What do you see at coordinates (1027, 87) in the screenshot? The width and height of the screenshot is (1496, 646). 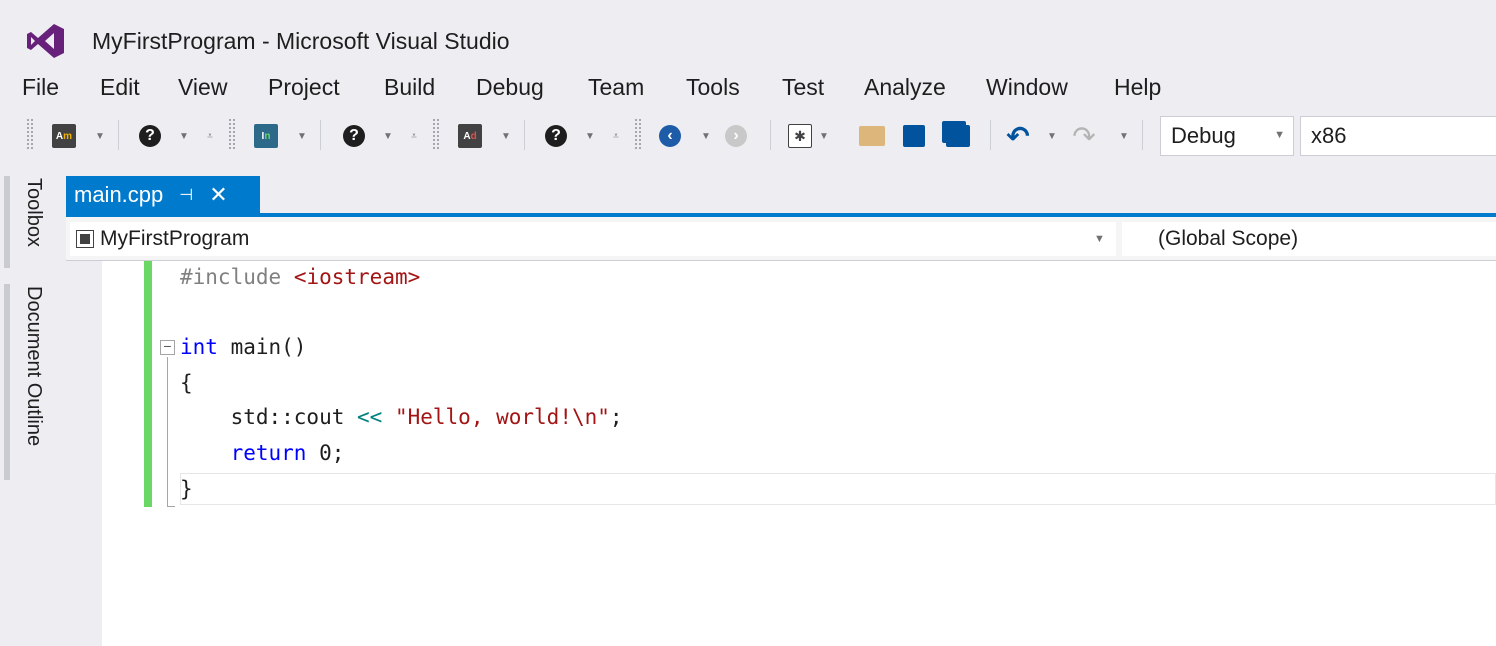 I see `menu-window: Window` at bounding box center [1027, 87].